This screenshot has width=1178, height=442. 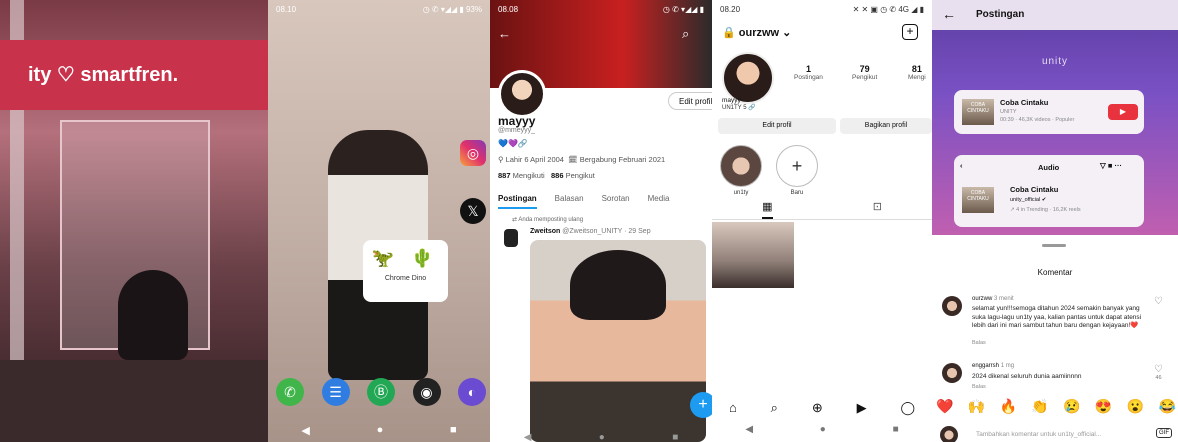 What do you see at coordinates (1135, 406) in the screenshot?
I see `emoji-wow: 😮` at bounding box center [1135, 406].